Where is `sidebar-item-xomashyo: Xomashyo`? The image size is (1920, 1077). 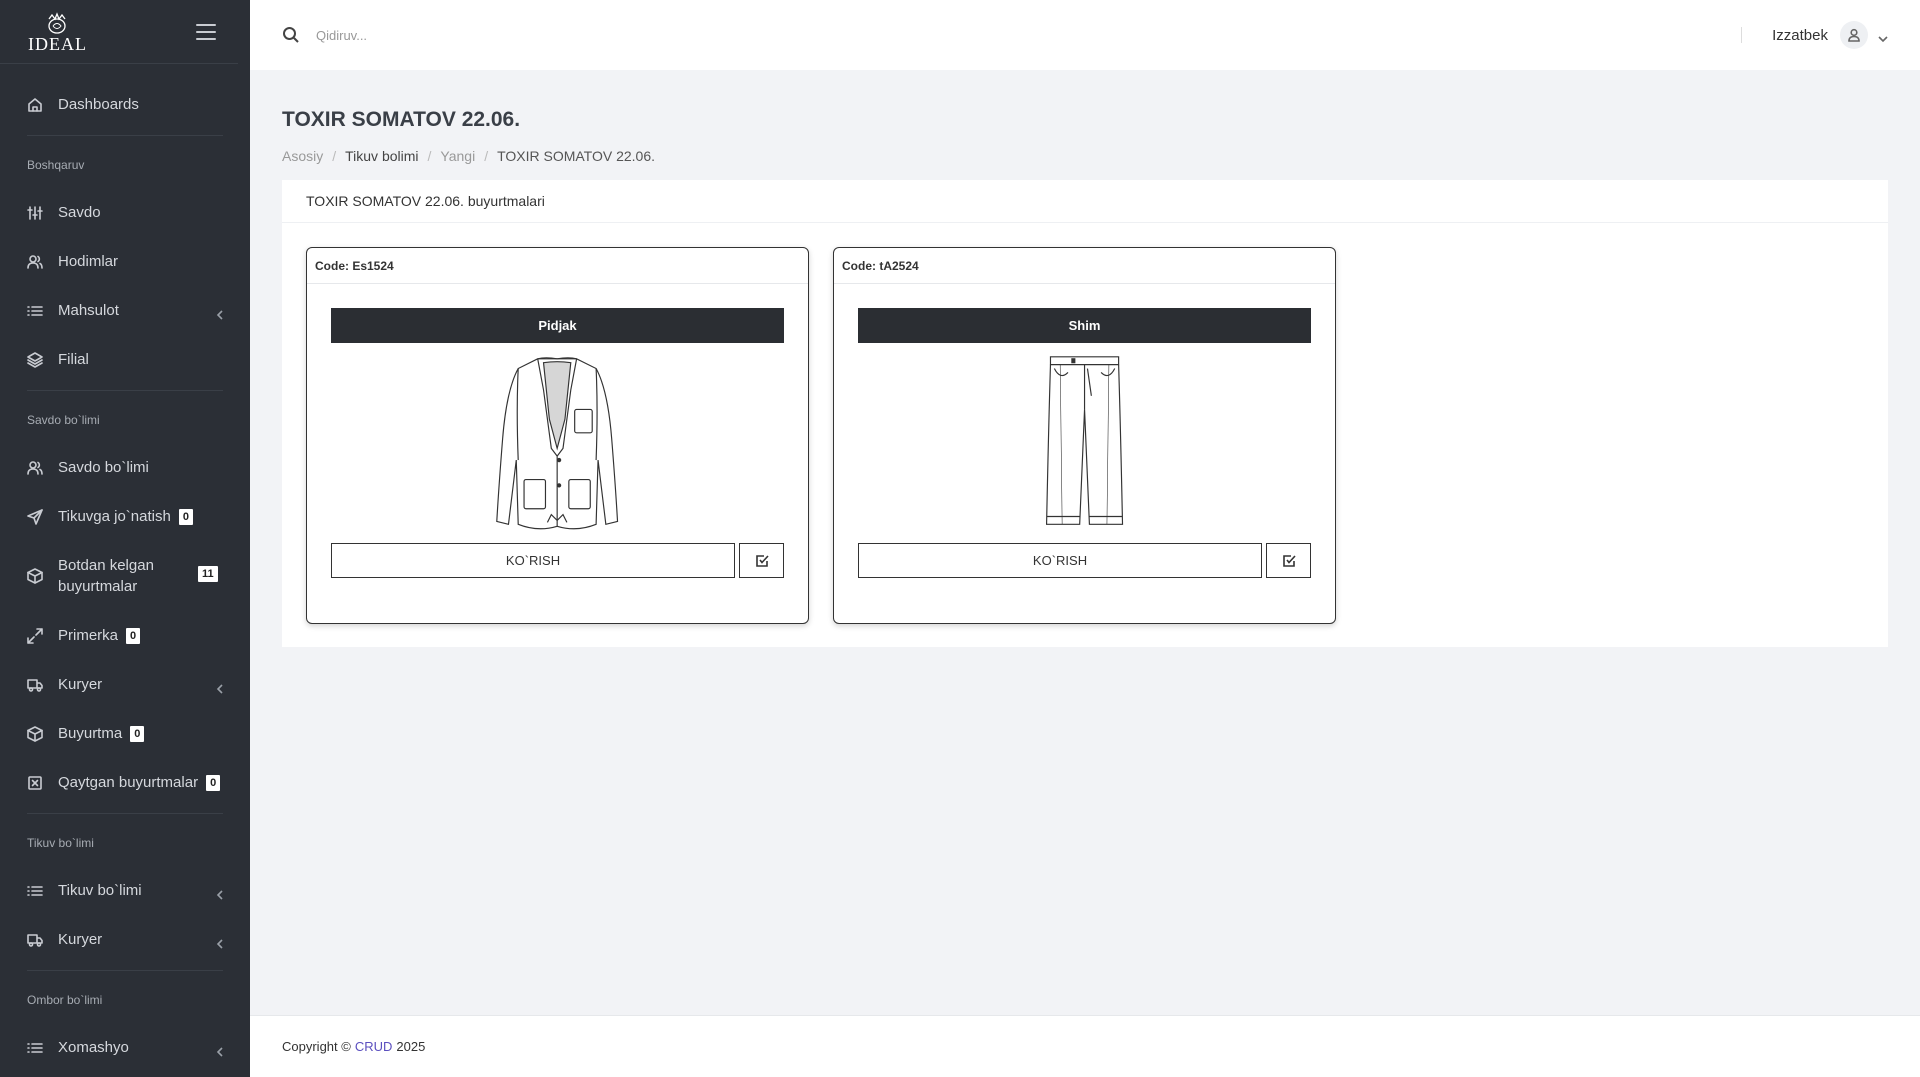
sidebar-item-xomashyo: Xomashyo is located at coordinates (125, 1047).